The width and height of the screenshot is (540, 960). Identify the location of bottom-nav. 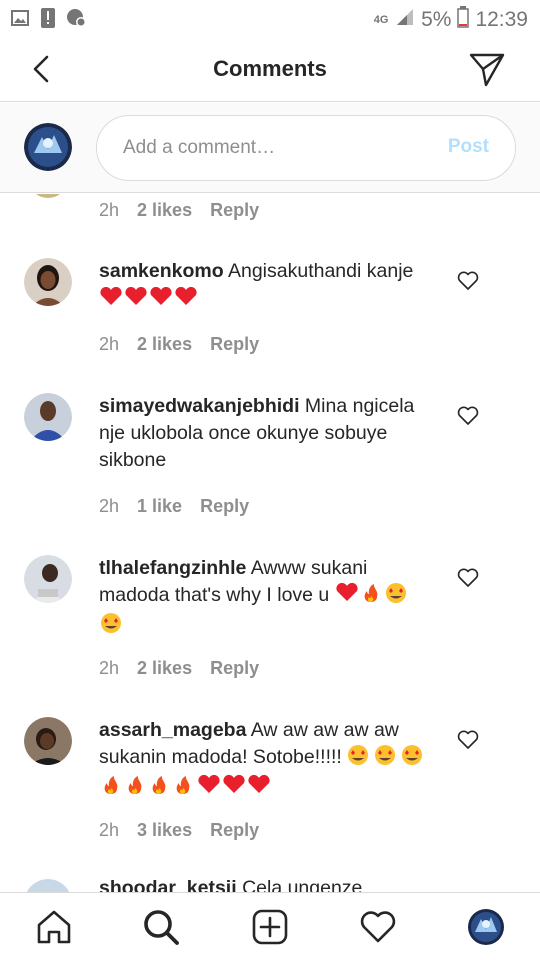
(270, 926).